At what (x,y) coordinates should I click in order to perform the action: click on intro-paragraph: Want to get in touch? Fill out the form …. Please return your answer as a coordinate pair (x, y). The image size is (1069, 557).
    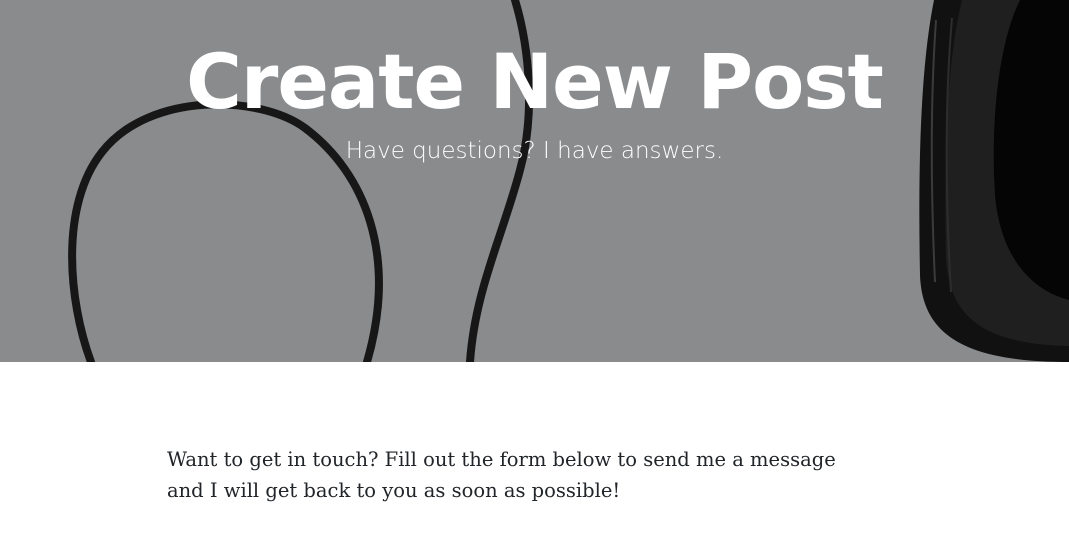
    Looking at the image, I should click on (501, 475).